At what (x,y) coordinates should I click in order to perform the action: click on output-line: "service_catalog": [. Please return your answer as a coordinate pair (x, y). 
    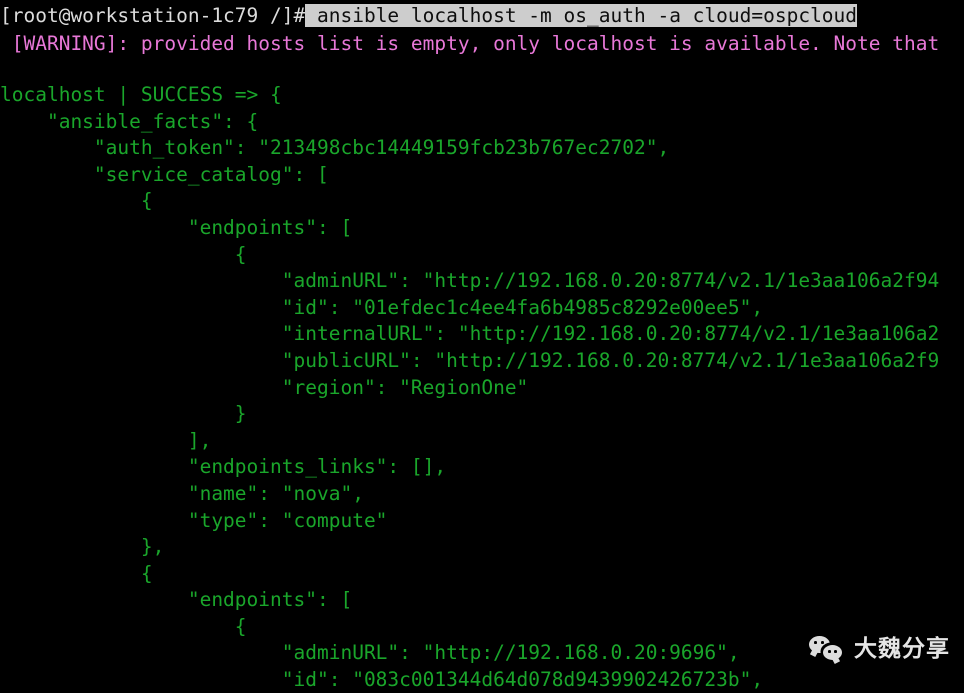
    Looking at the image, I should click on (482, 175).